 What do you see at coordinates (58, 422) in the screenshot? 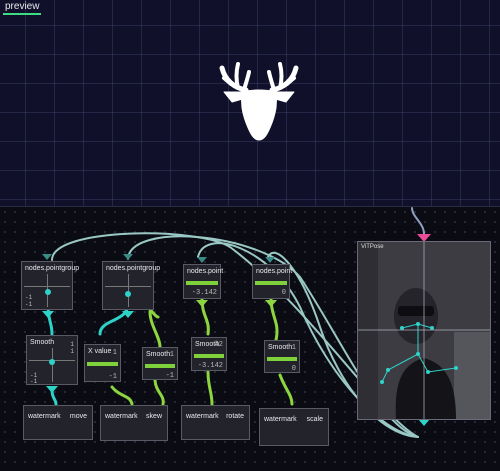
I see `node-watermark-move: watermark move` at bounding box center [58, 422].